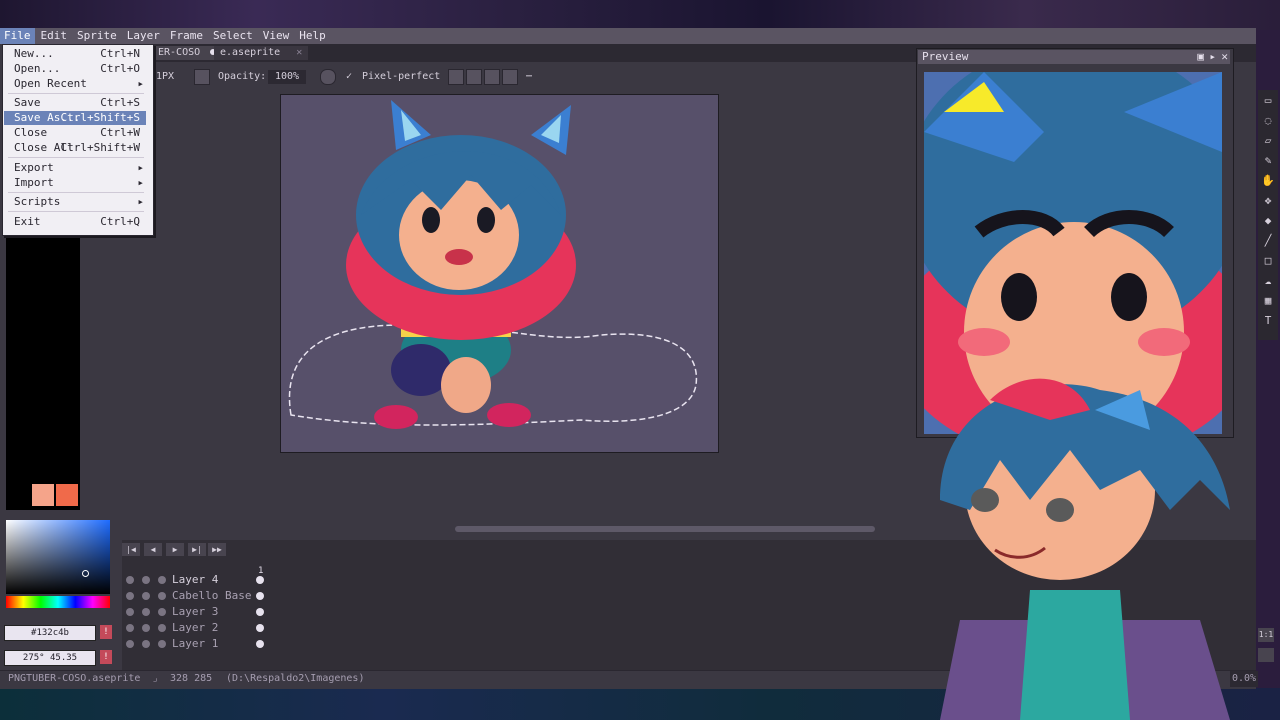 Image resolution: width=1280 pixels, height=720 pixels. What do you see at coordinates (75, 133) in the screenshot?
I see `menu-item-close: Close Ctrl+W` at bounding box center [75, 133].